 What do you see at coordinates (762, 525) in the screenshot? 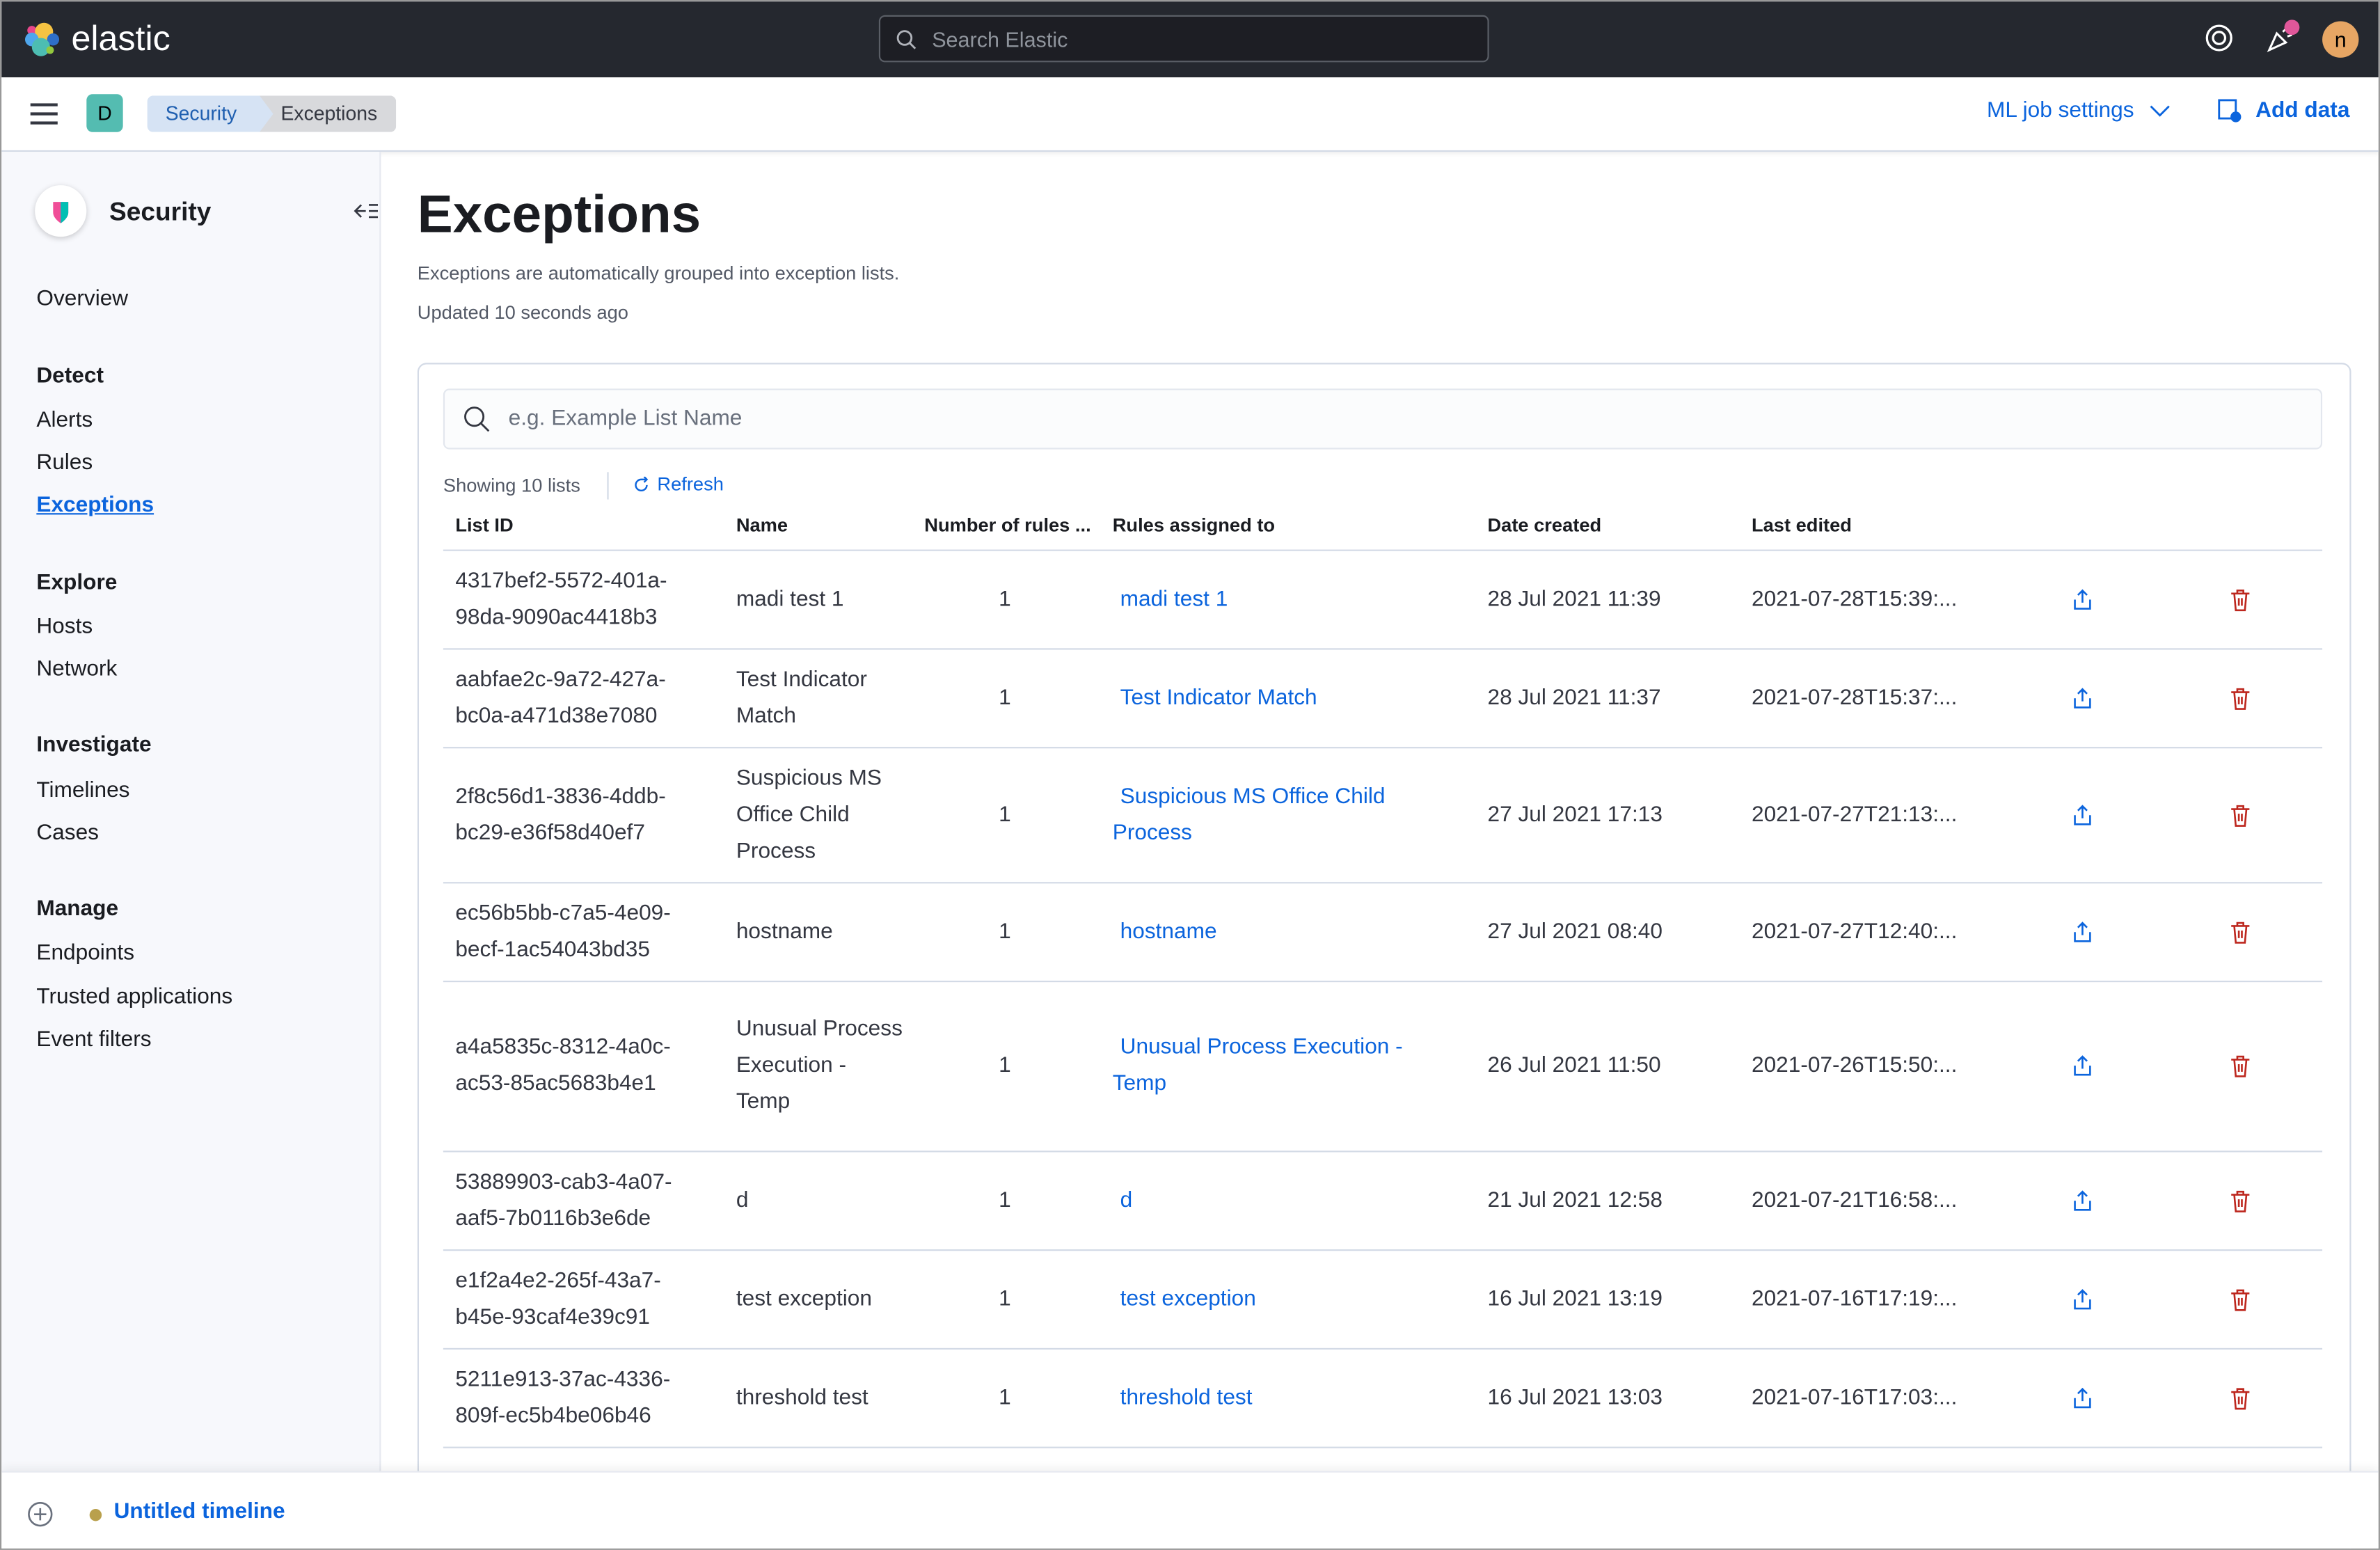
I see `column-header-name: Name` at bounding box center [762, 525].